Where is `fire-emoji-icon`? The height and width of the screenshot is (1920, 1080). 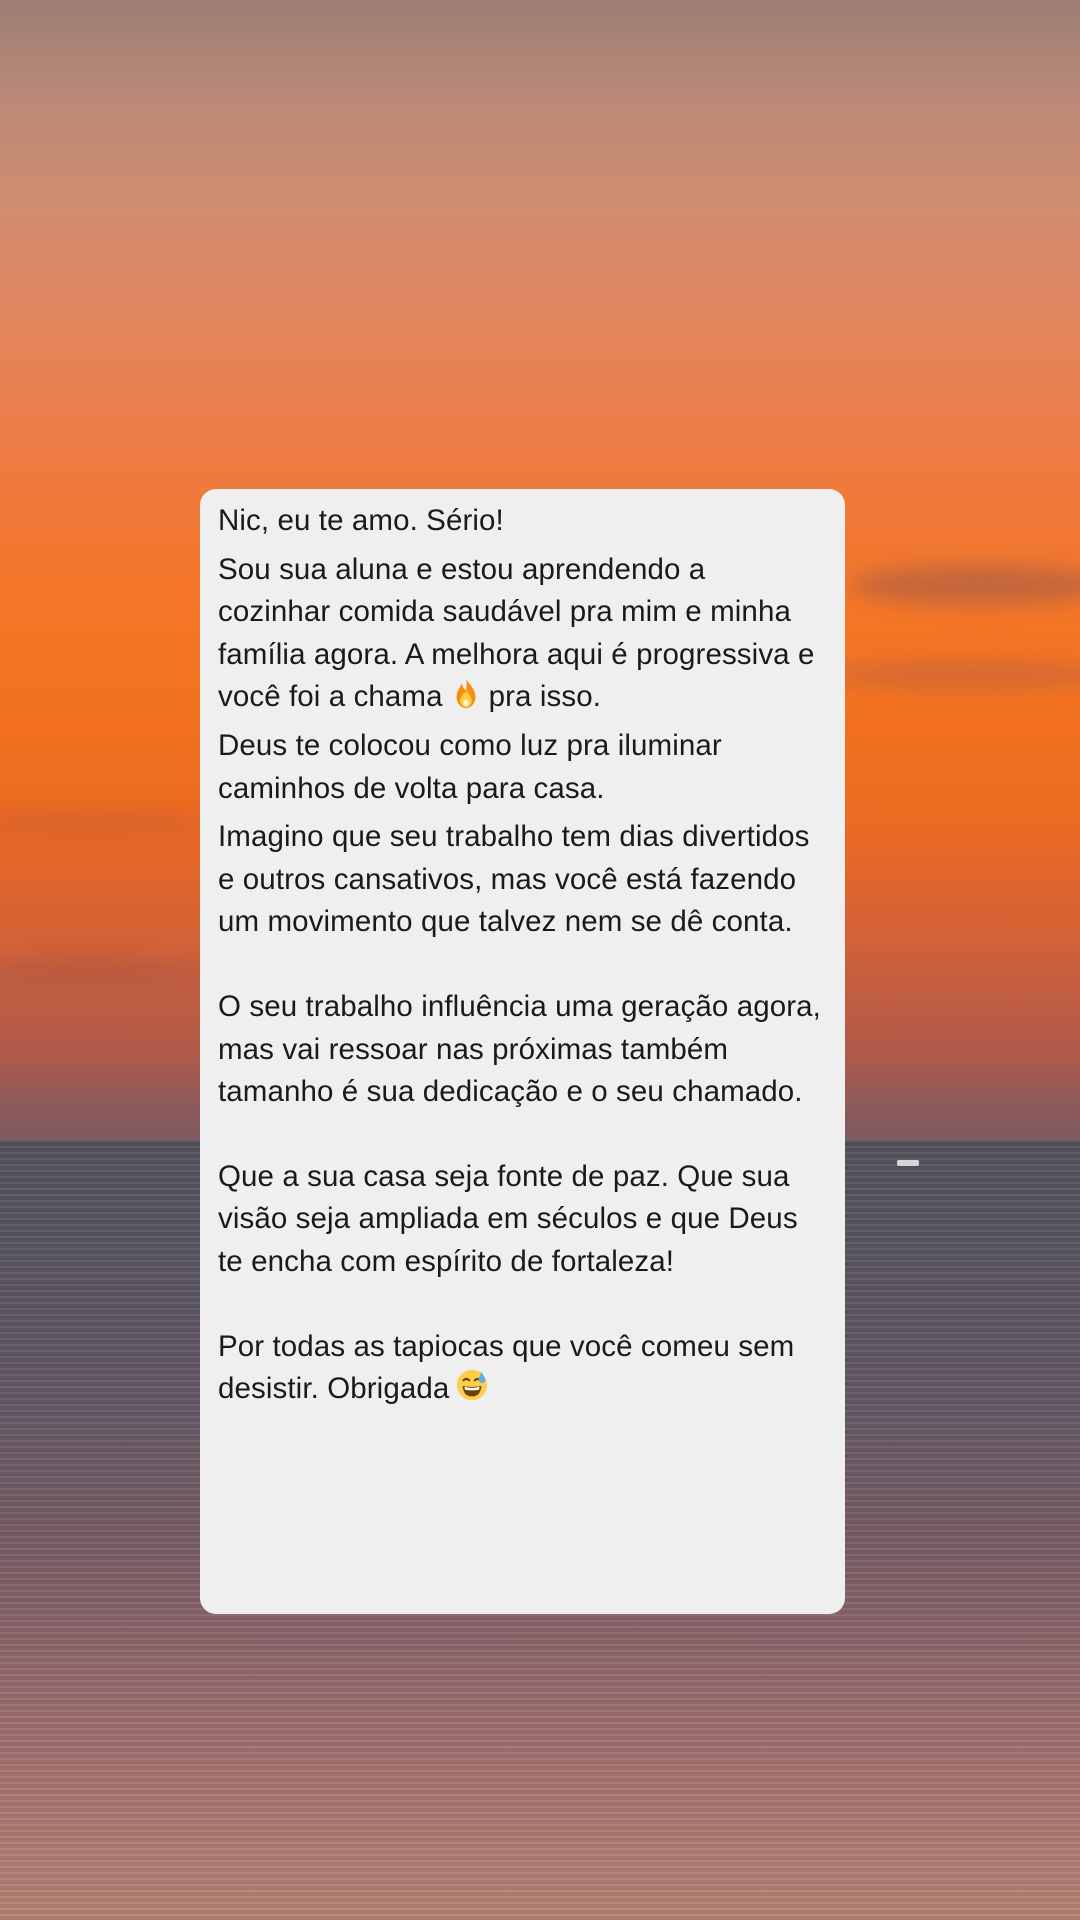
fire-emoji-icon is located at coordinates (466, 693).